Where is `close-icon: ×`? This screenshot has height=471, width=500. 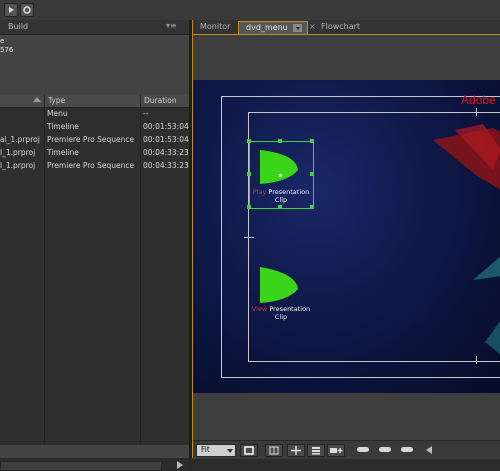
close-icon: × is located at coordinates (312, 26).